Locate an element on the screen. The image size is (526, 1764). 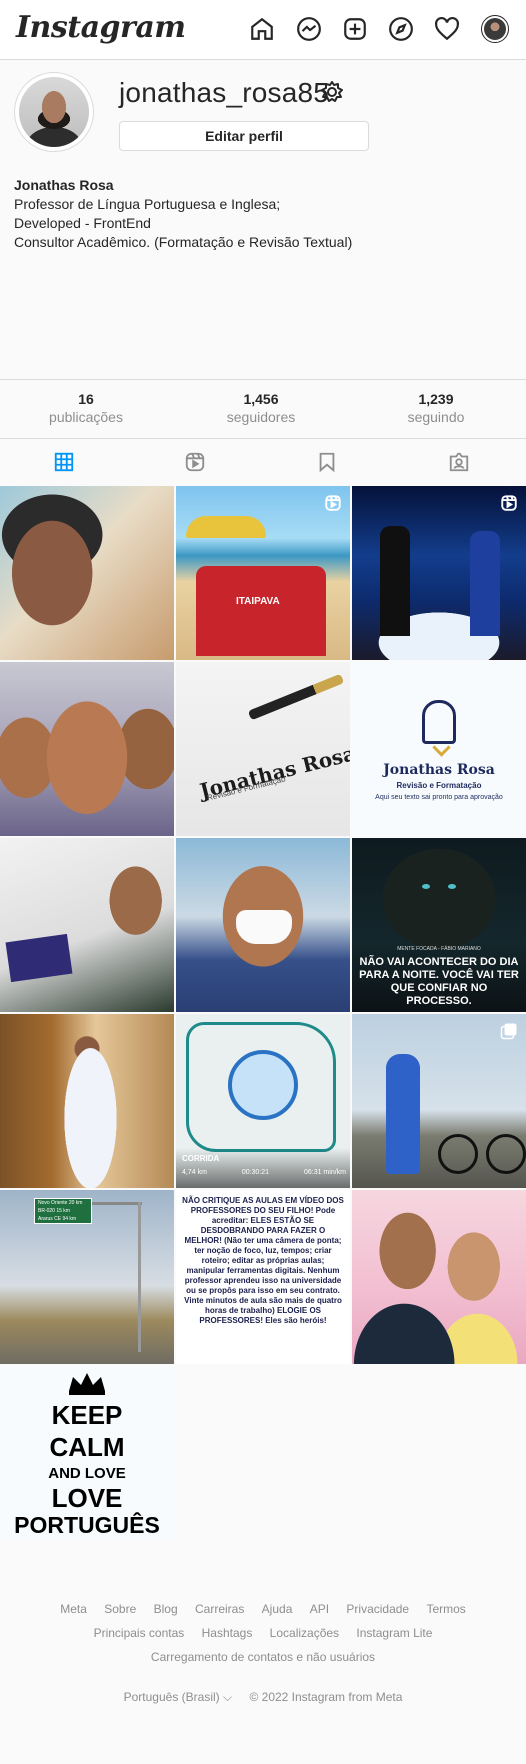
post-thumbnail: ITAIPAVA is located at coordinates (263, 573).